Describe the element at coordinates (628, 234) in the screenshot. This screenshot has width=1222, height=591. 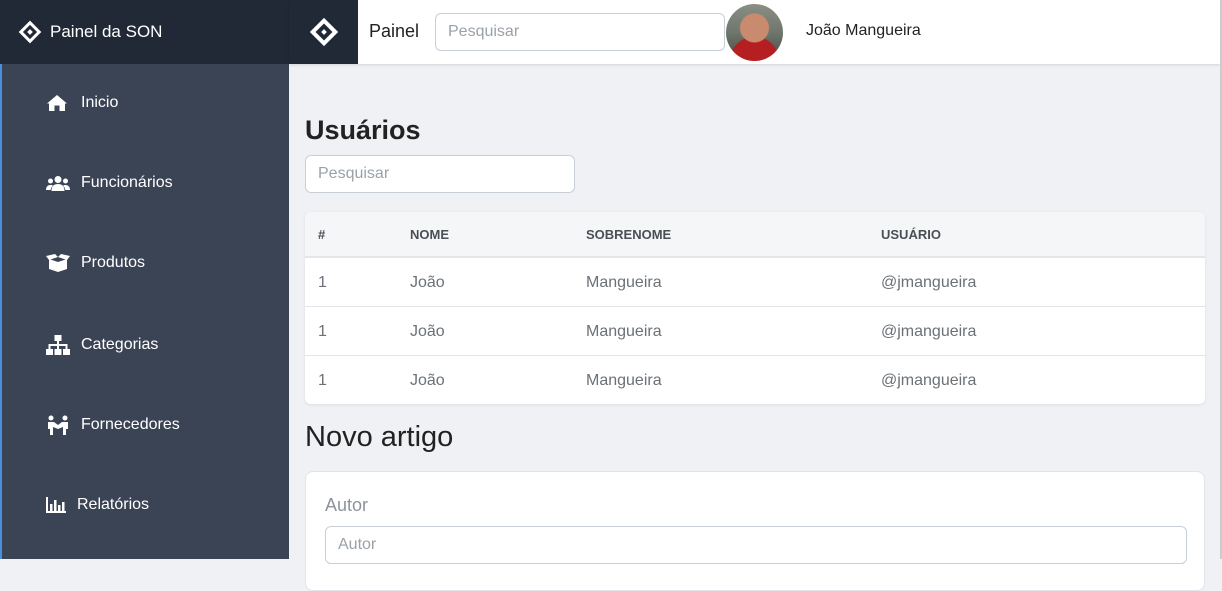
I see `column-header-sobrenome: SOBRENOME` at that location.